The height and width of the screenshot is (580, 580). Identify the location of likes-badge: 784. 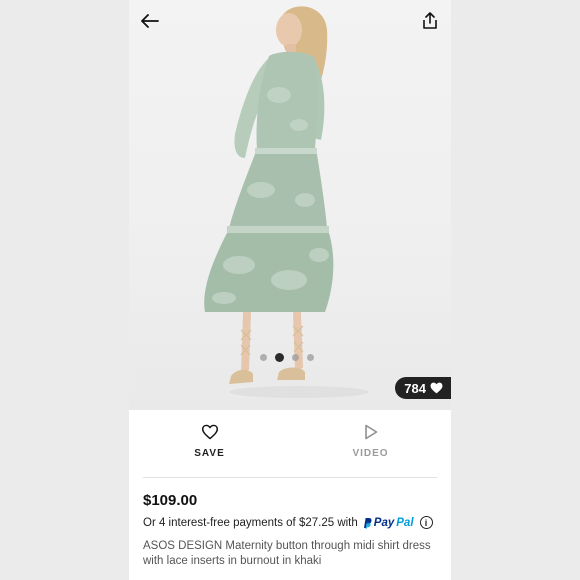
(423, 388).